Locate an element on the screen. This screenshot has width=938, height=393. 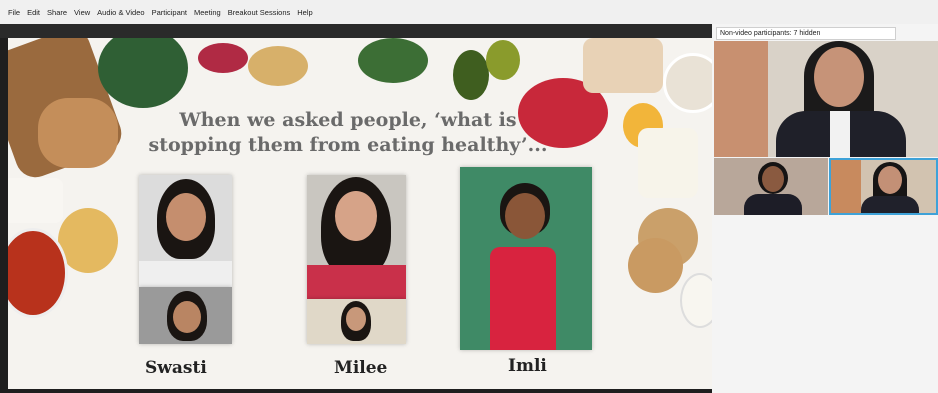
menu-participant: Participant is located at coordinates (169, 12).